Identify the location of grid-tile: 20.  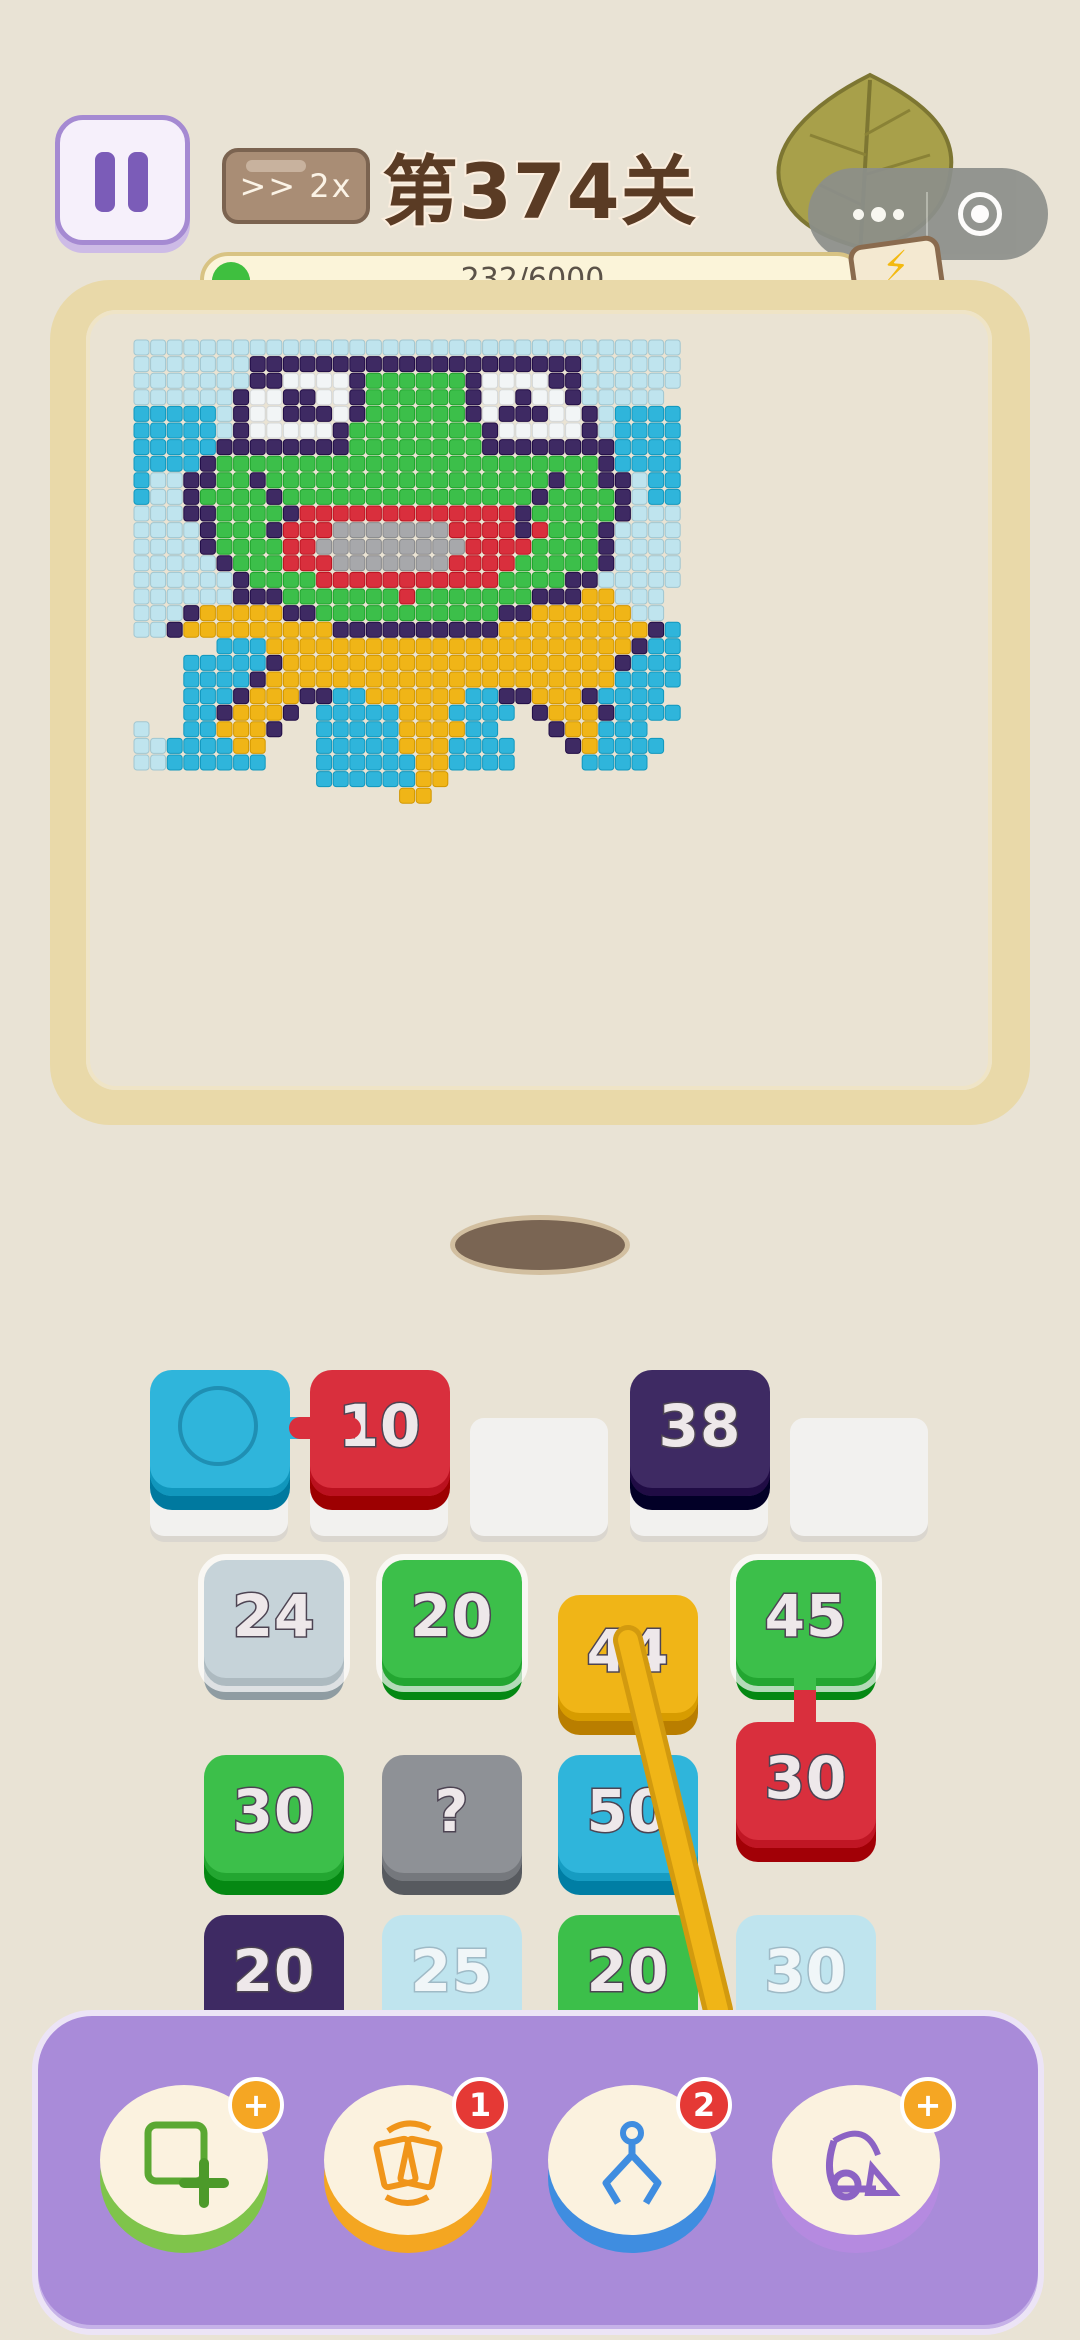
(452, 1623).